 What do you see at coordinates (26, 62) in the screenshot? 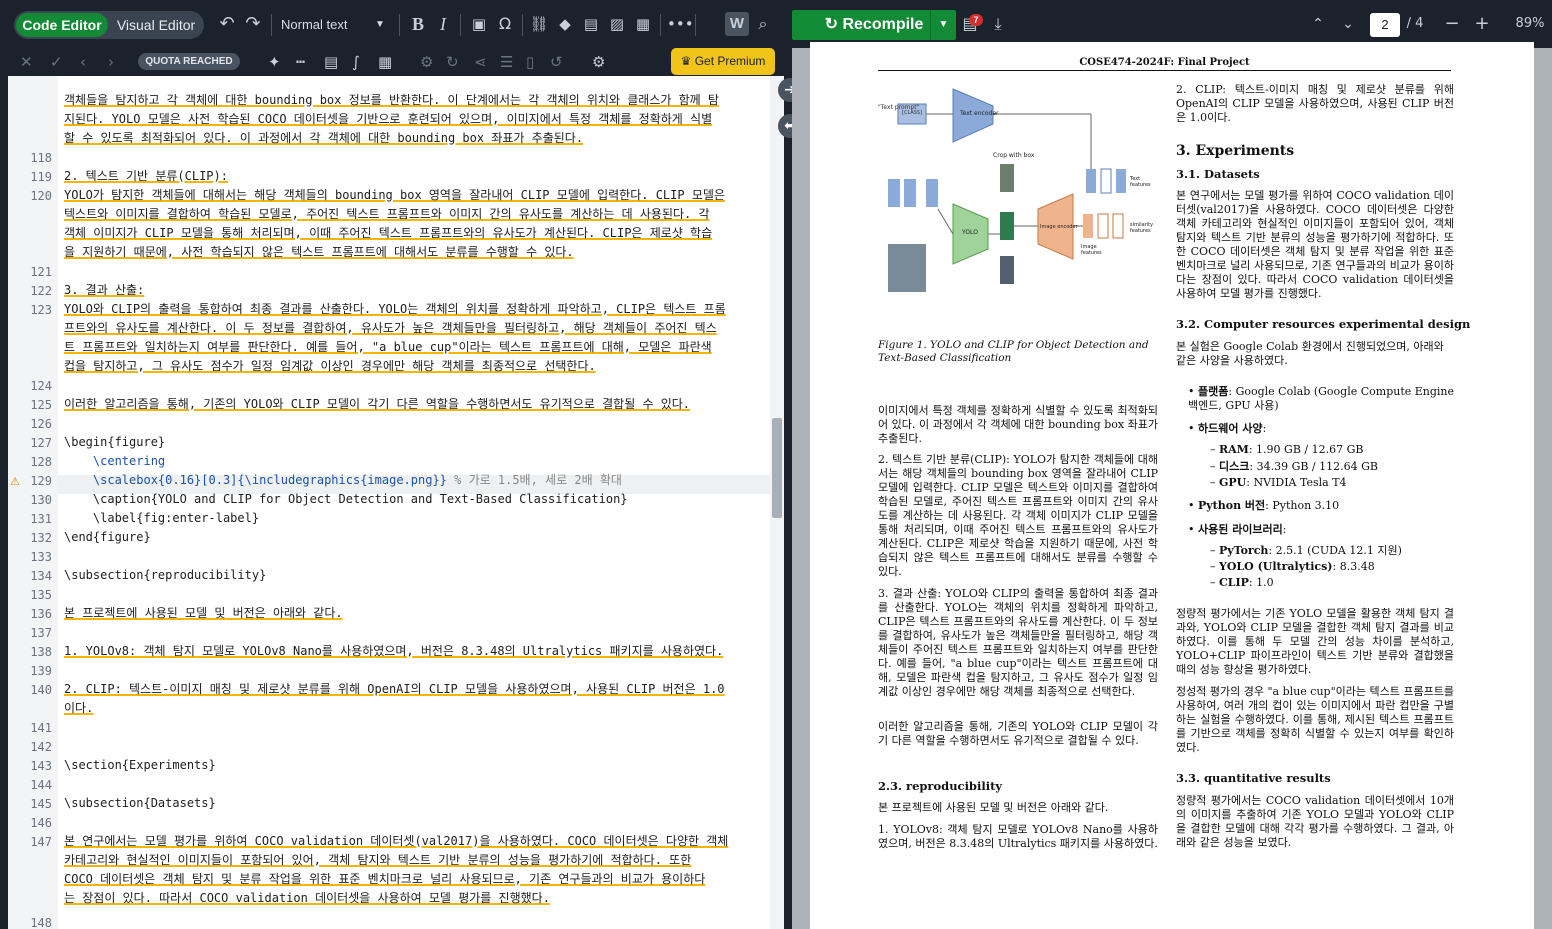
I see `close-icon: ✕` at bounding box center [26, 62].